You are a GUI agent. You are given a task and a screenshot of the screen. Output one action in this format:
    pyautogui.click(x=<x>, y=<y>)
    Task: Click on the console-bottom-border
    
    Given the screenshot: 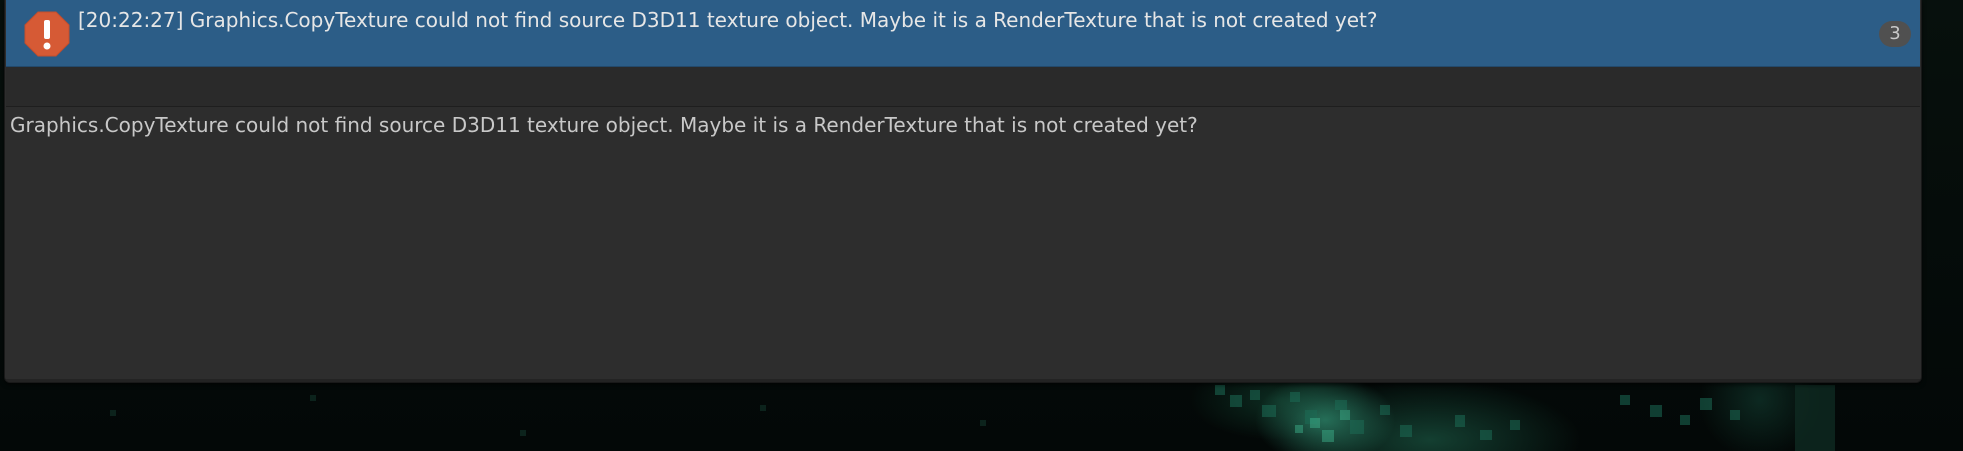 What is the action you would take?
    pyautogui.click(x=963, y=380)
    